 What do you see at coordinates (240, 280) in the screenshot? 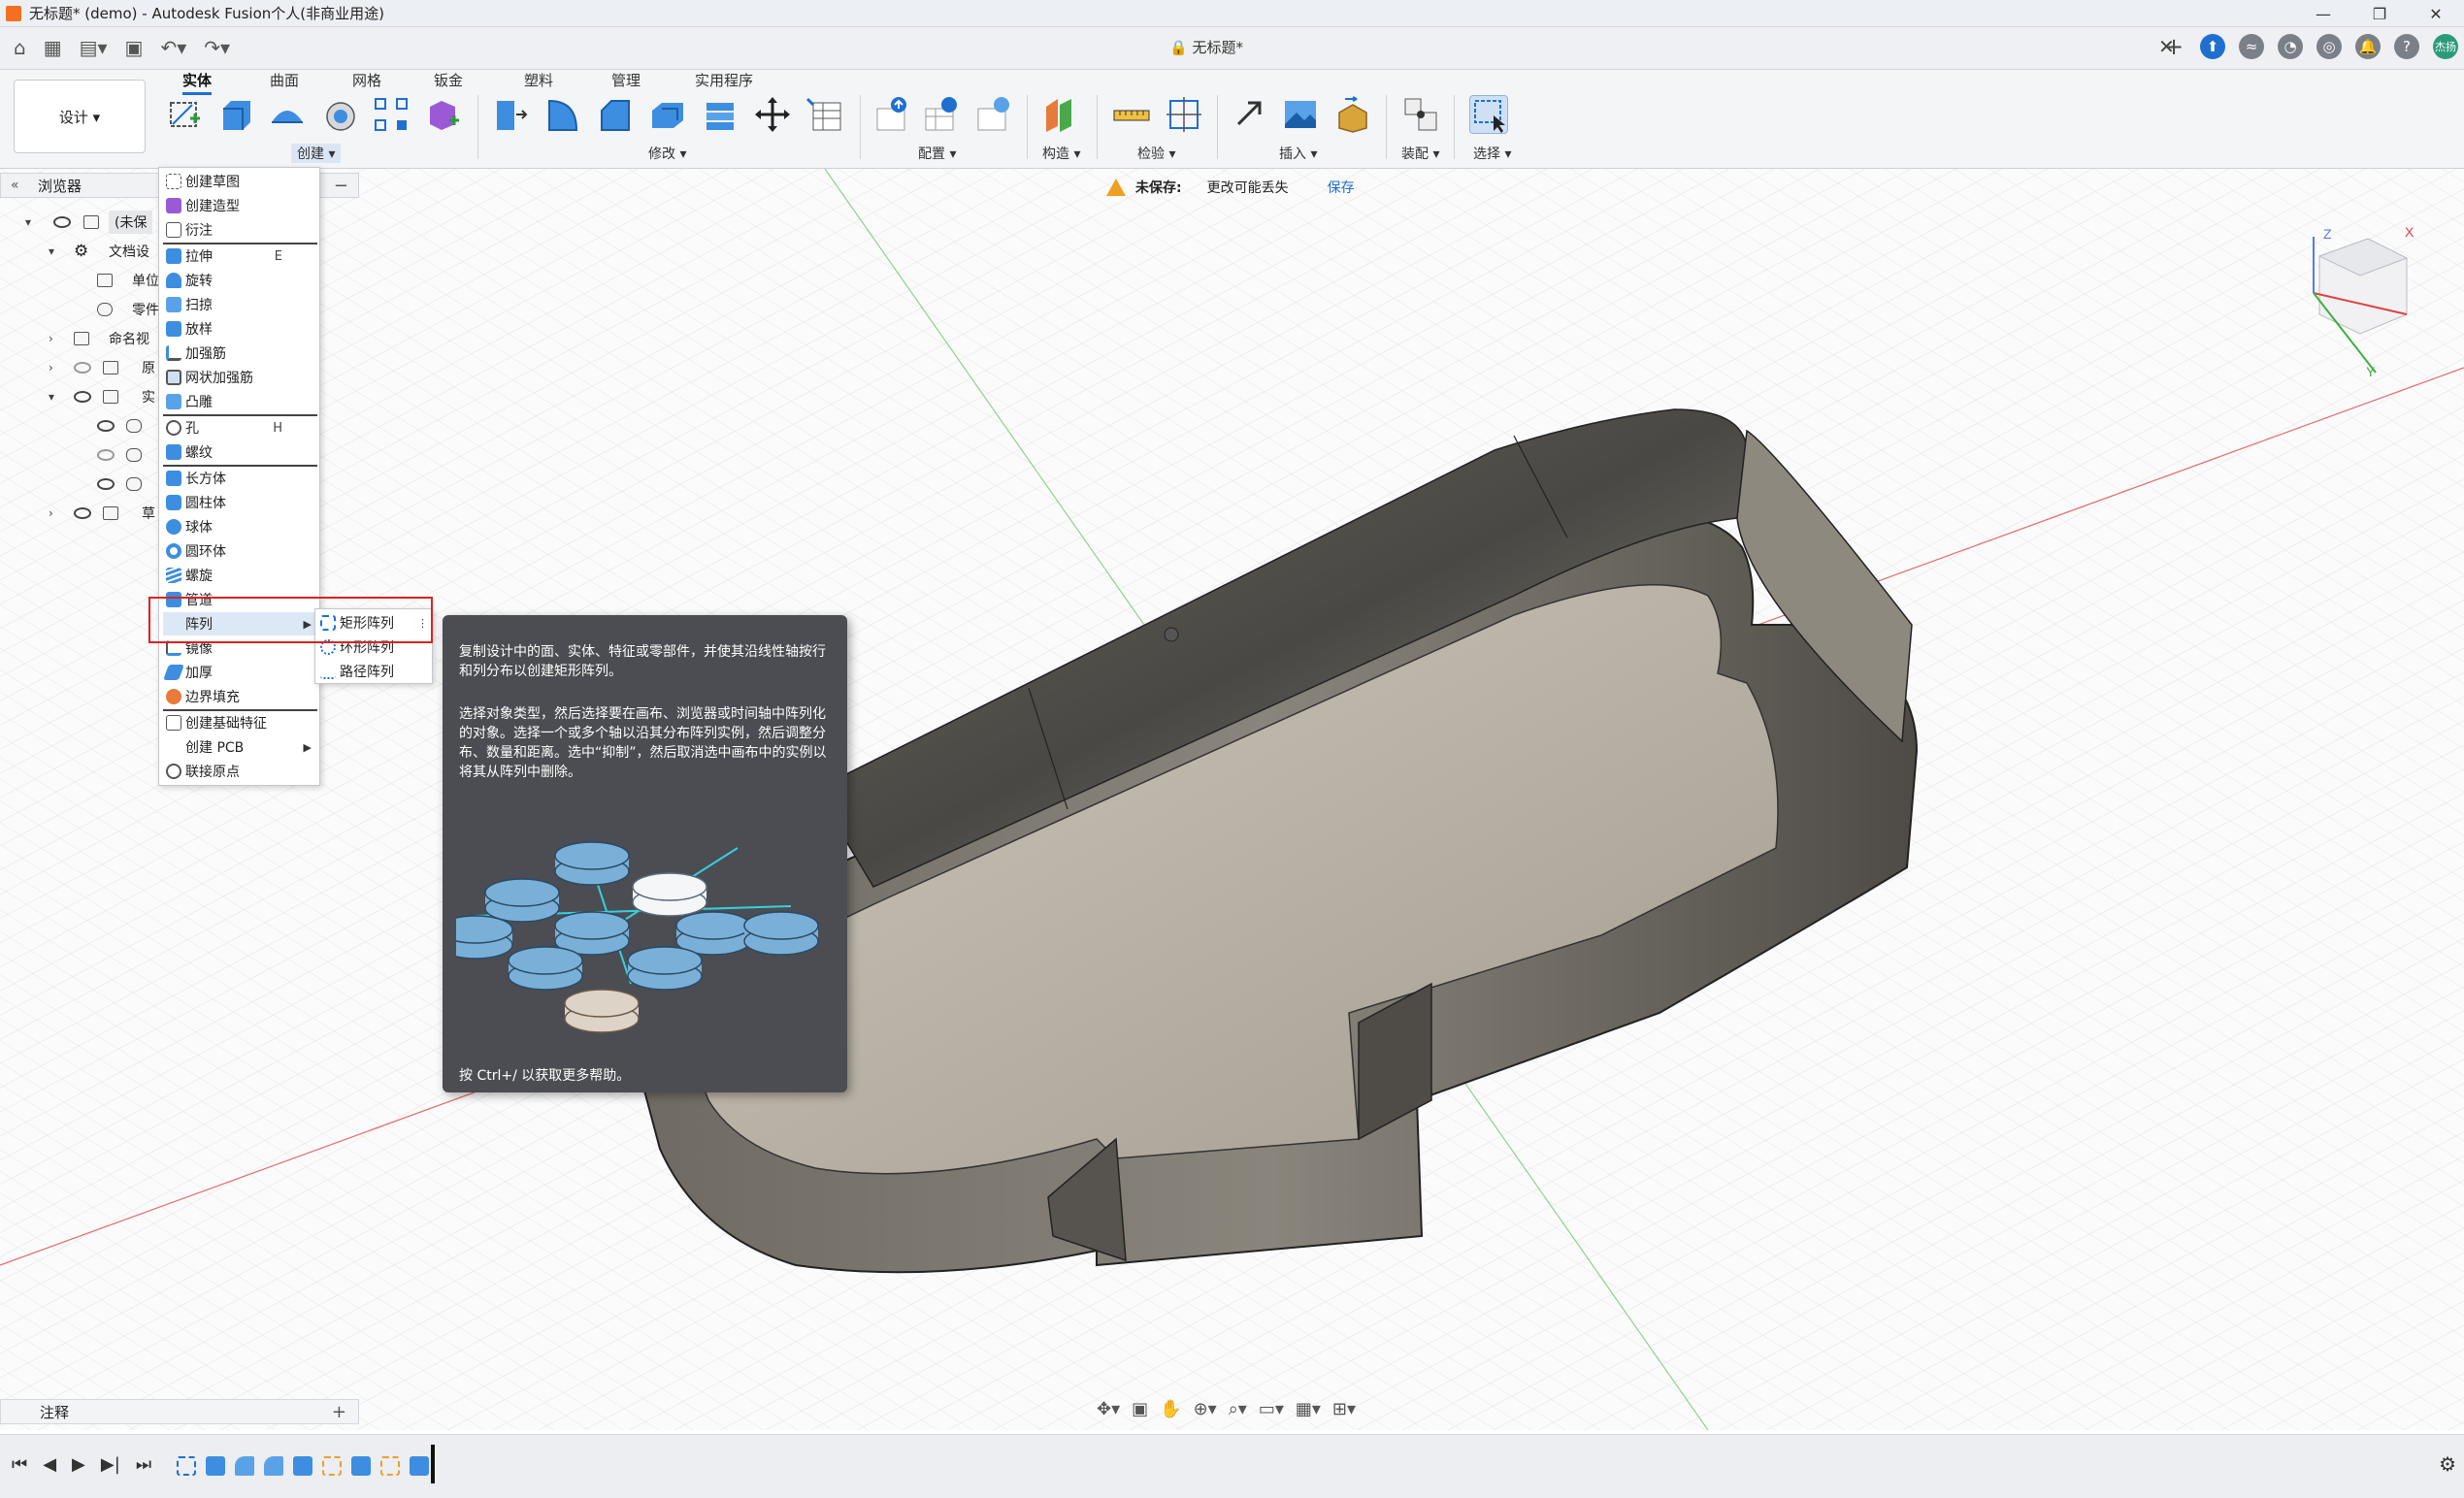
I see `menu-item-revolve: 旋转` at bounding box center [240, 280].